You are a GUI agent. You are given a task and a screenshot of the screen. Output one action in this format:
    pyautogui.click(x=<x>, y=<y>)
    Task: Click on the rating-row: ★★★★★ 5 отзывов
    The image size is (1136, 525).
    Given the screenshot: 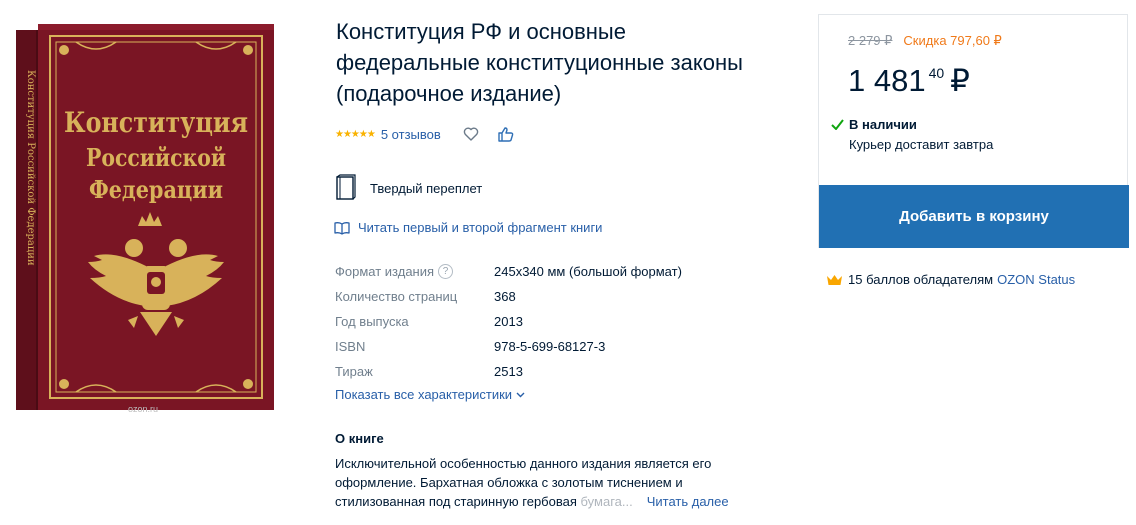 What is the action you would take?
    pyautogui.click(x=424, y=134)
    